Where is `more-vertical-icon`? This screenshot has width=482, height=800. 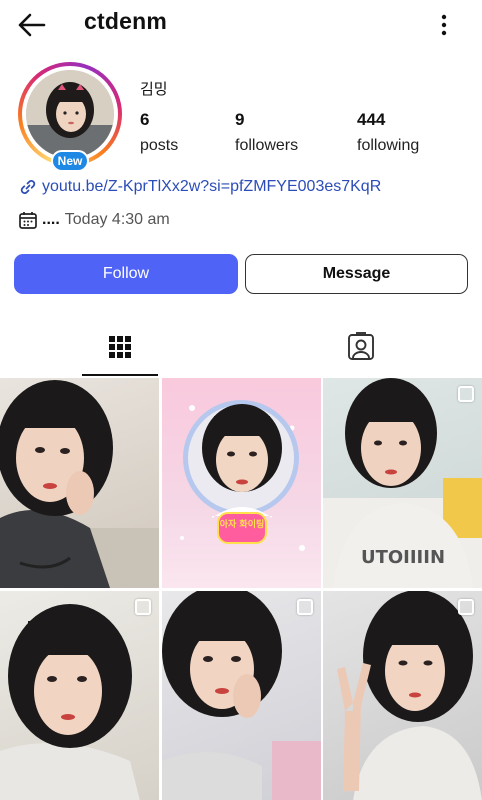 more-vertical-icon is located at coordinates (444, 25).